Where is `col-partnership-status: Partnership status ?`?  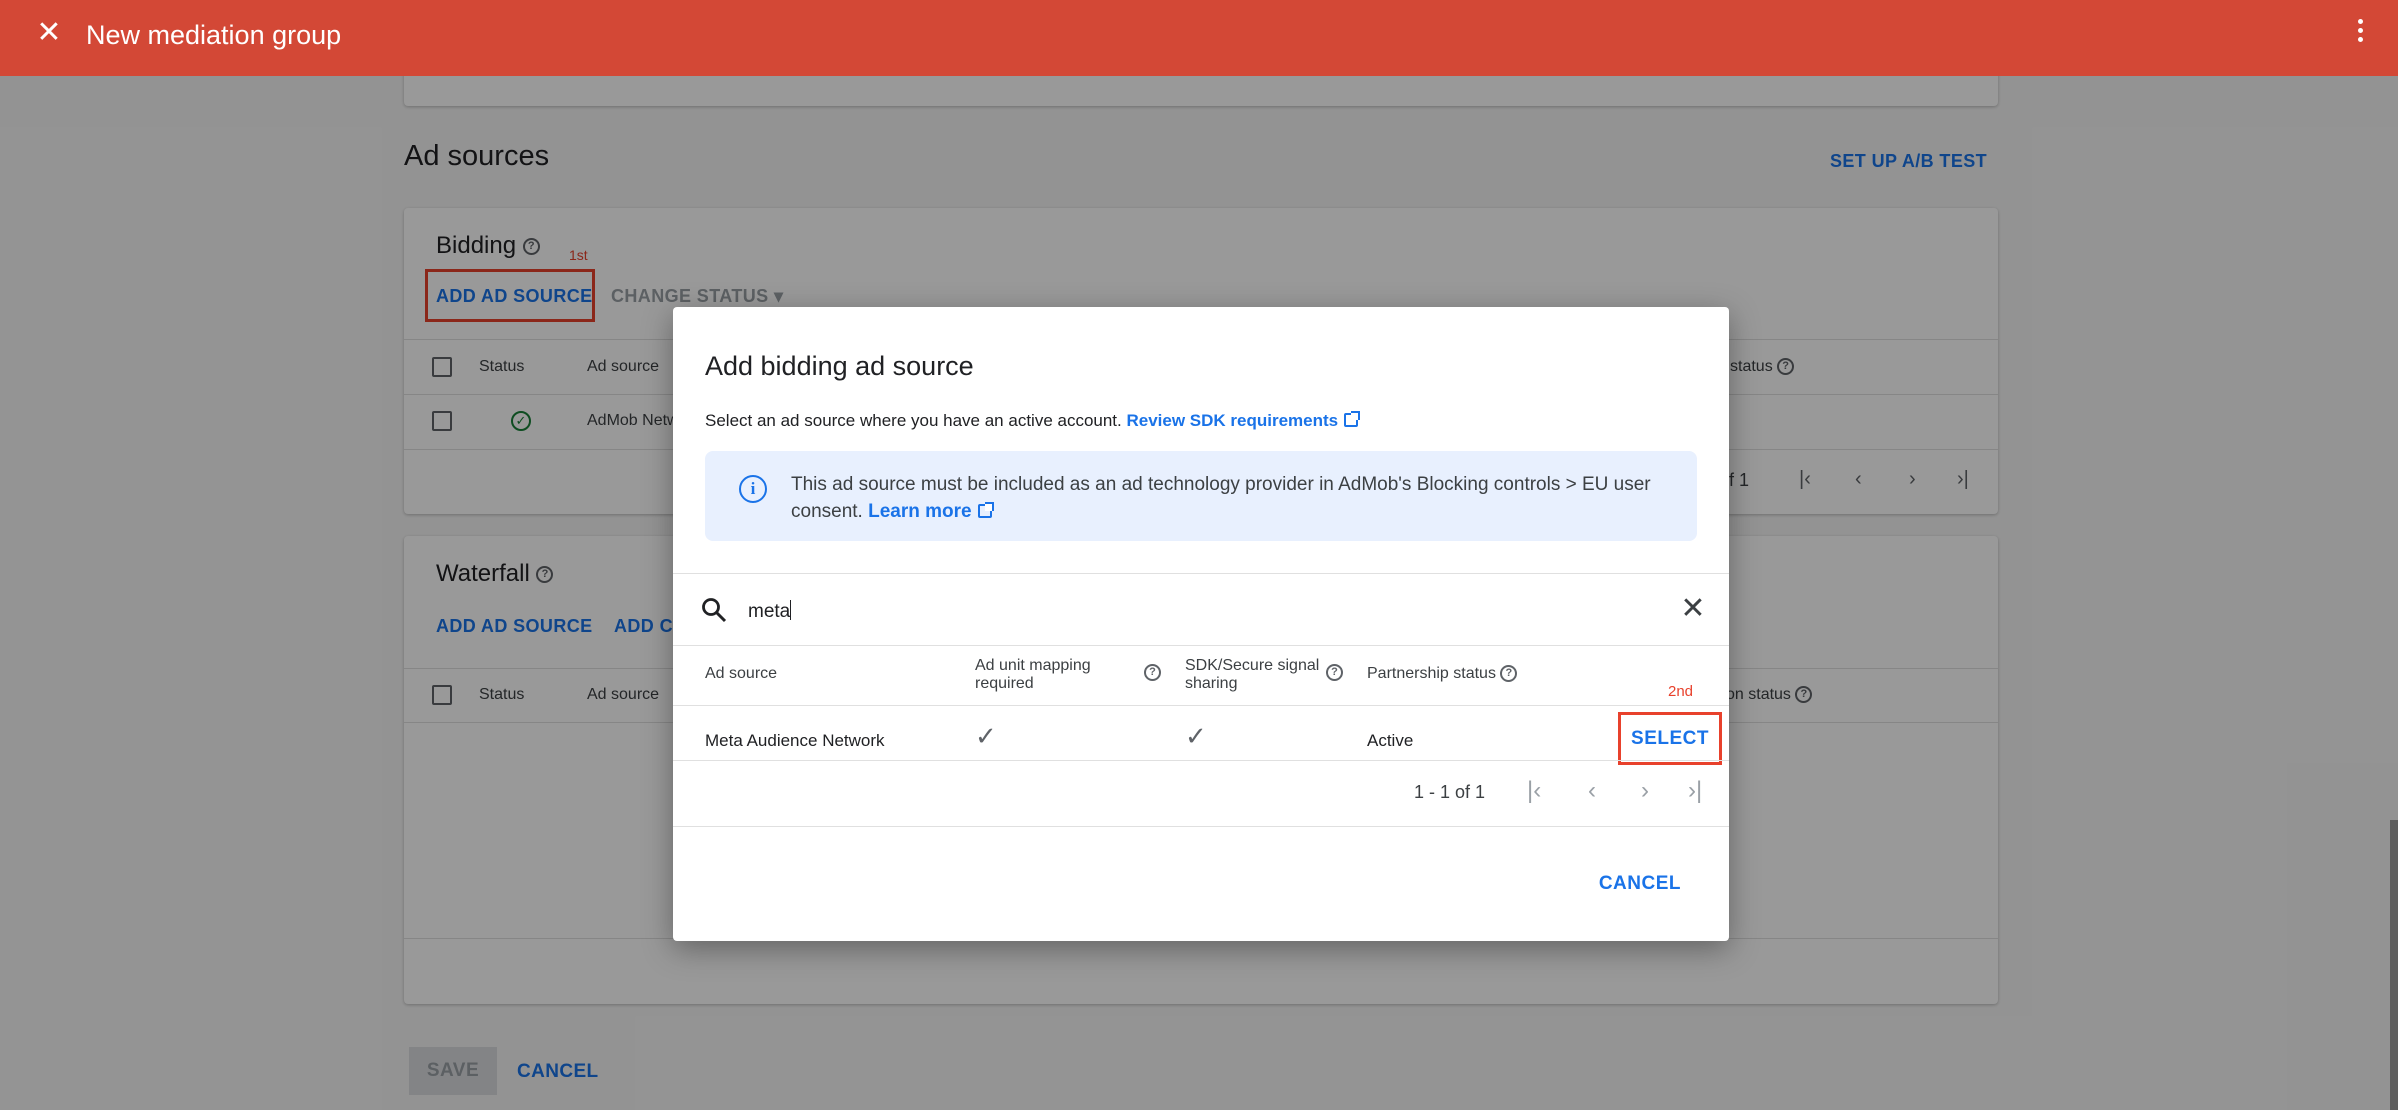 col-partnership-status: Partnership status ? is located at coordinates (1442, 674).